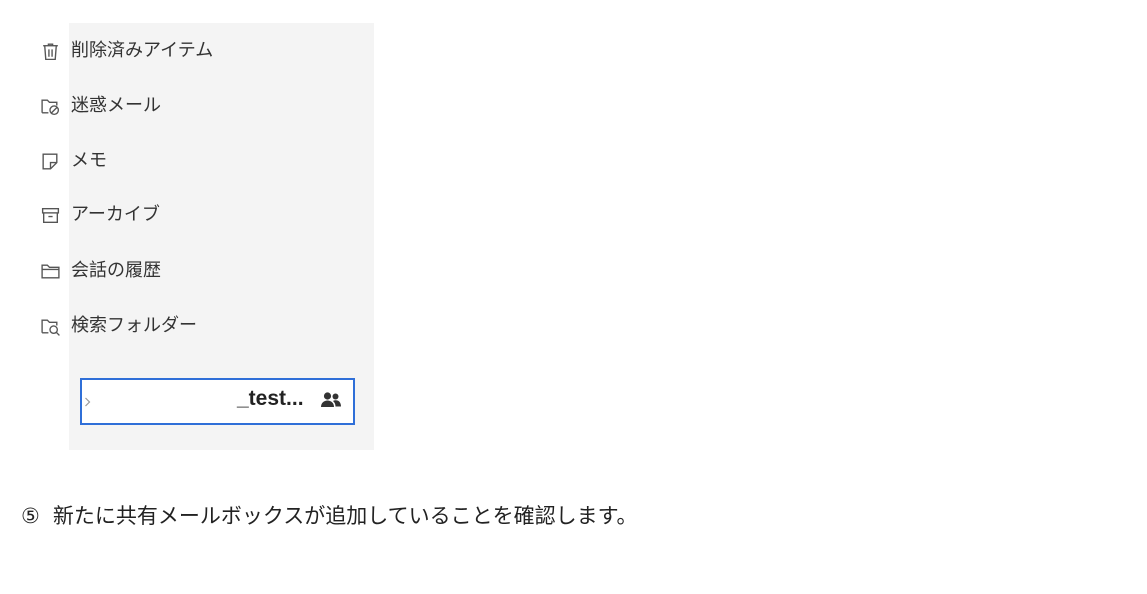  Describe the element at coordinates (142, 50) in the screenshot. I see `folder-label: 削除済みアイテム` at that location.